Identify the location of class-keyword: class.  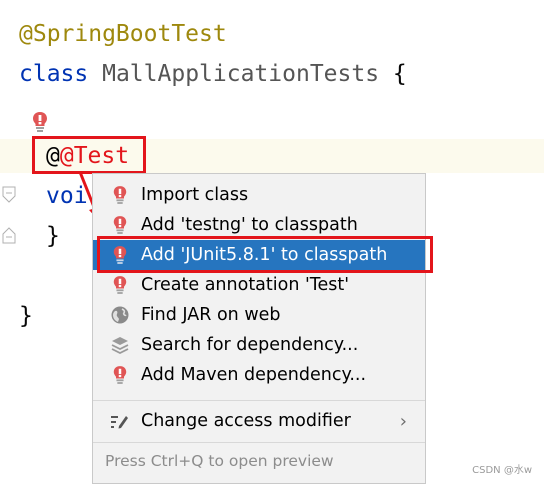
(54, 74).